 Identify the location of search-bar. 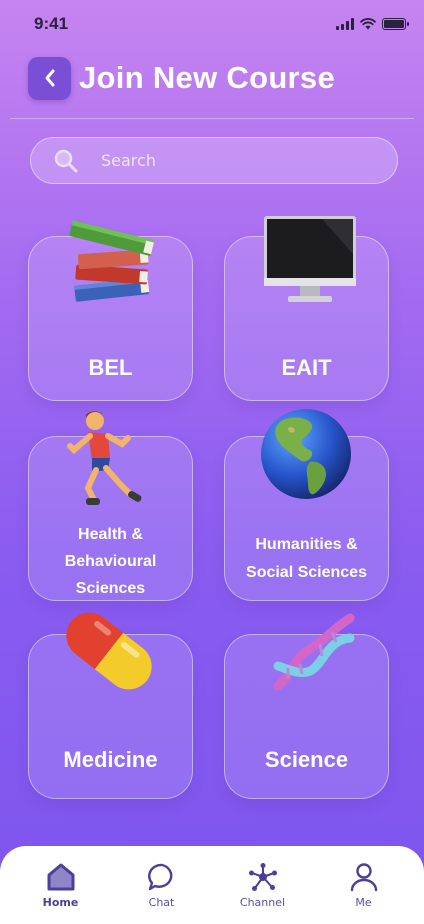
(214, 160).